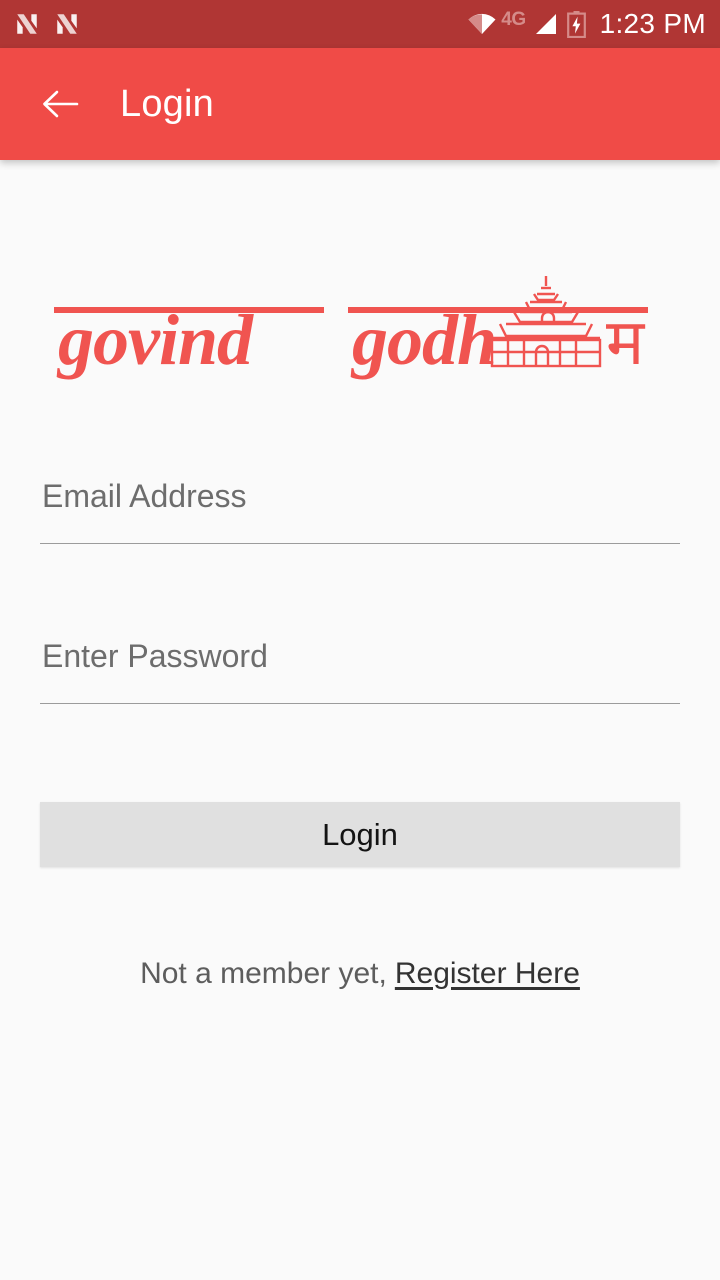 The height and width of the screenshot is (1280, 720). I want to click on password-field-underline, so click(360, 703).